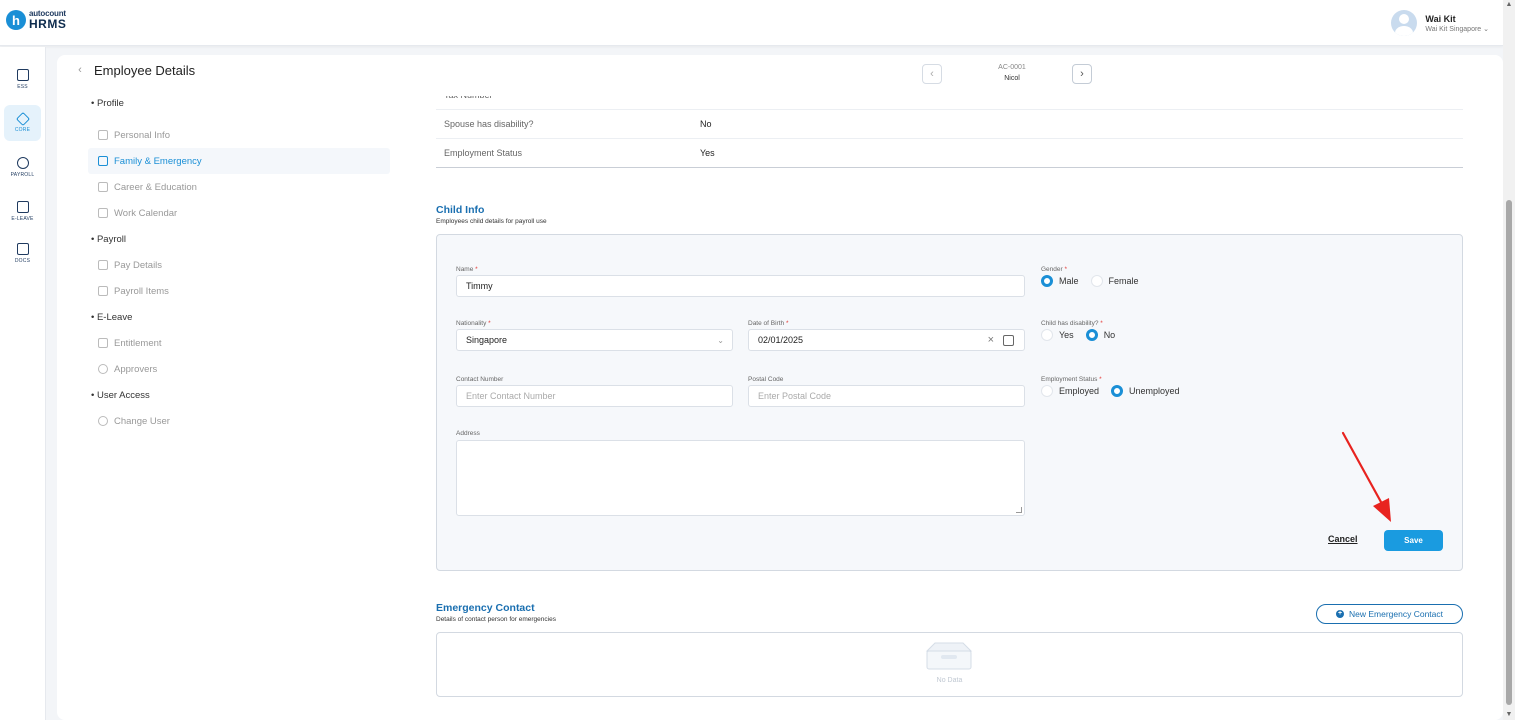  I want to click on rail-item-core: CORE, so click(22, 123).